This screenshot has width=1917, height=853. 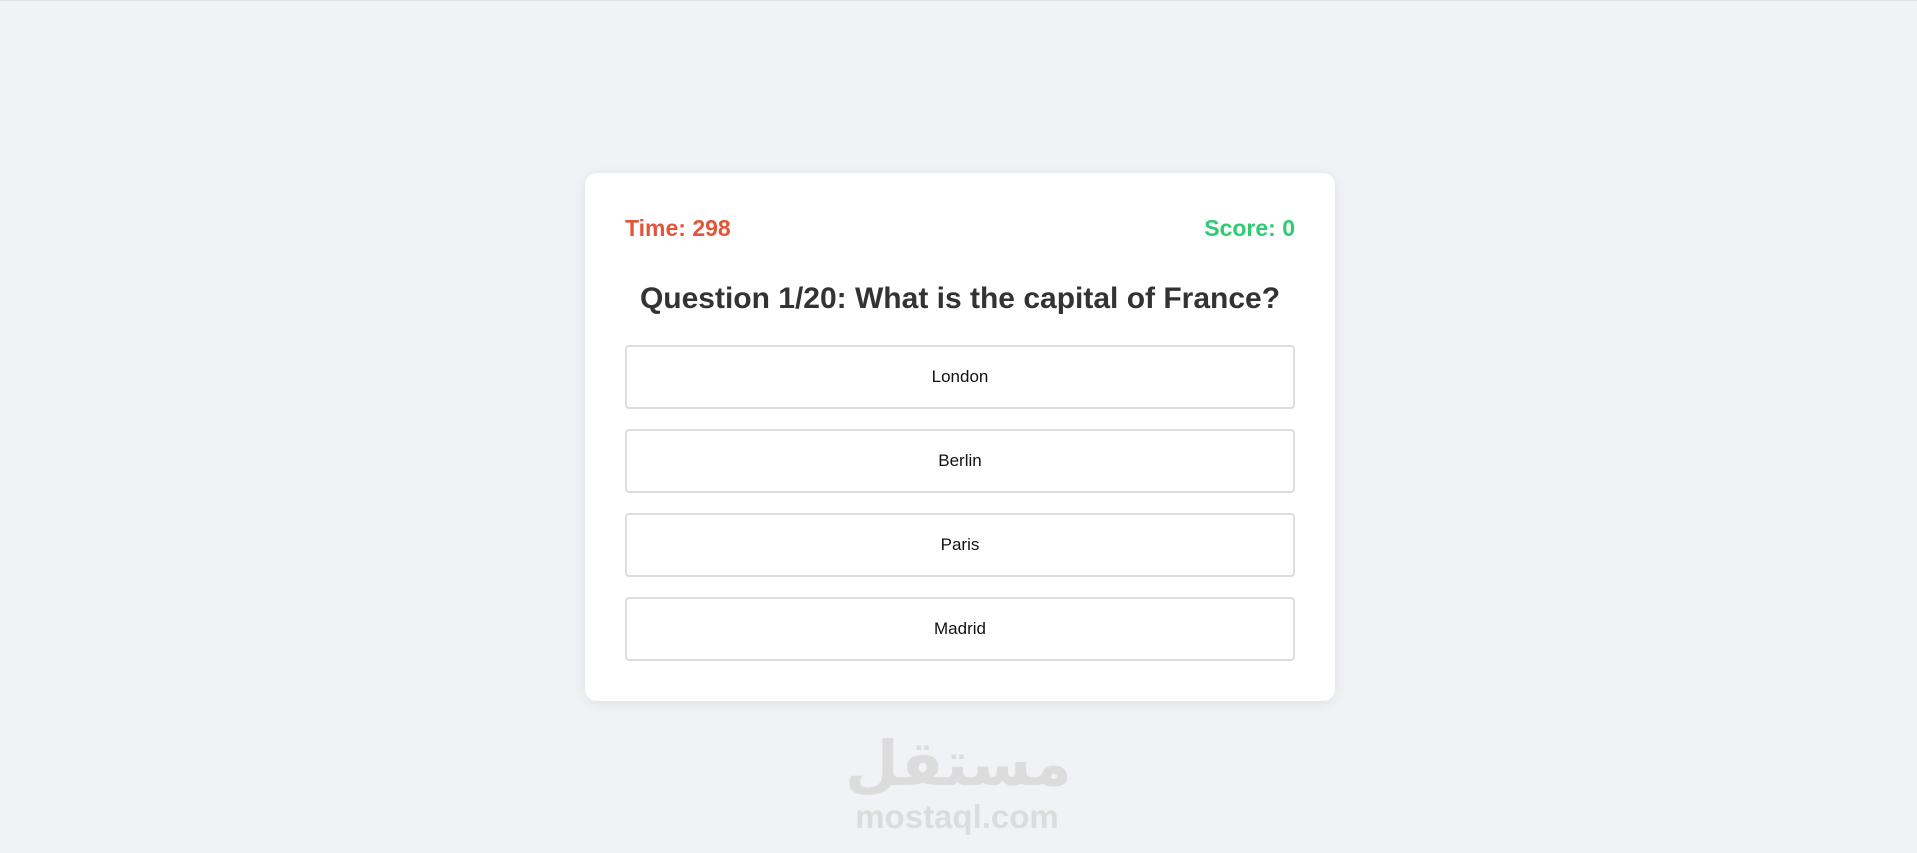 What do you see at coordinates (960, 228) in the screenshot?
I see `quiz-header: Time: 298 Score: 0` at bounding box center [960, 228].